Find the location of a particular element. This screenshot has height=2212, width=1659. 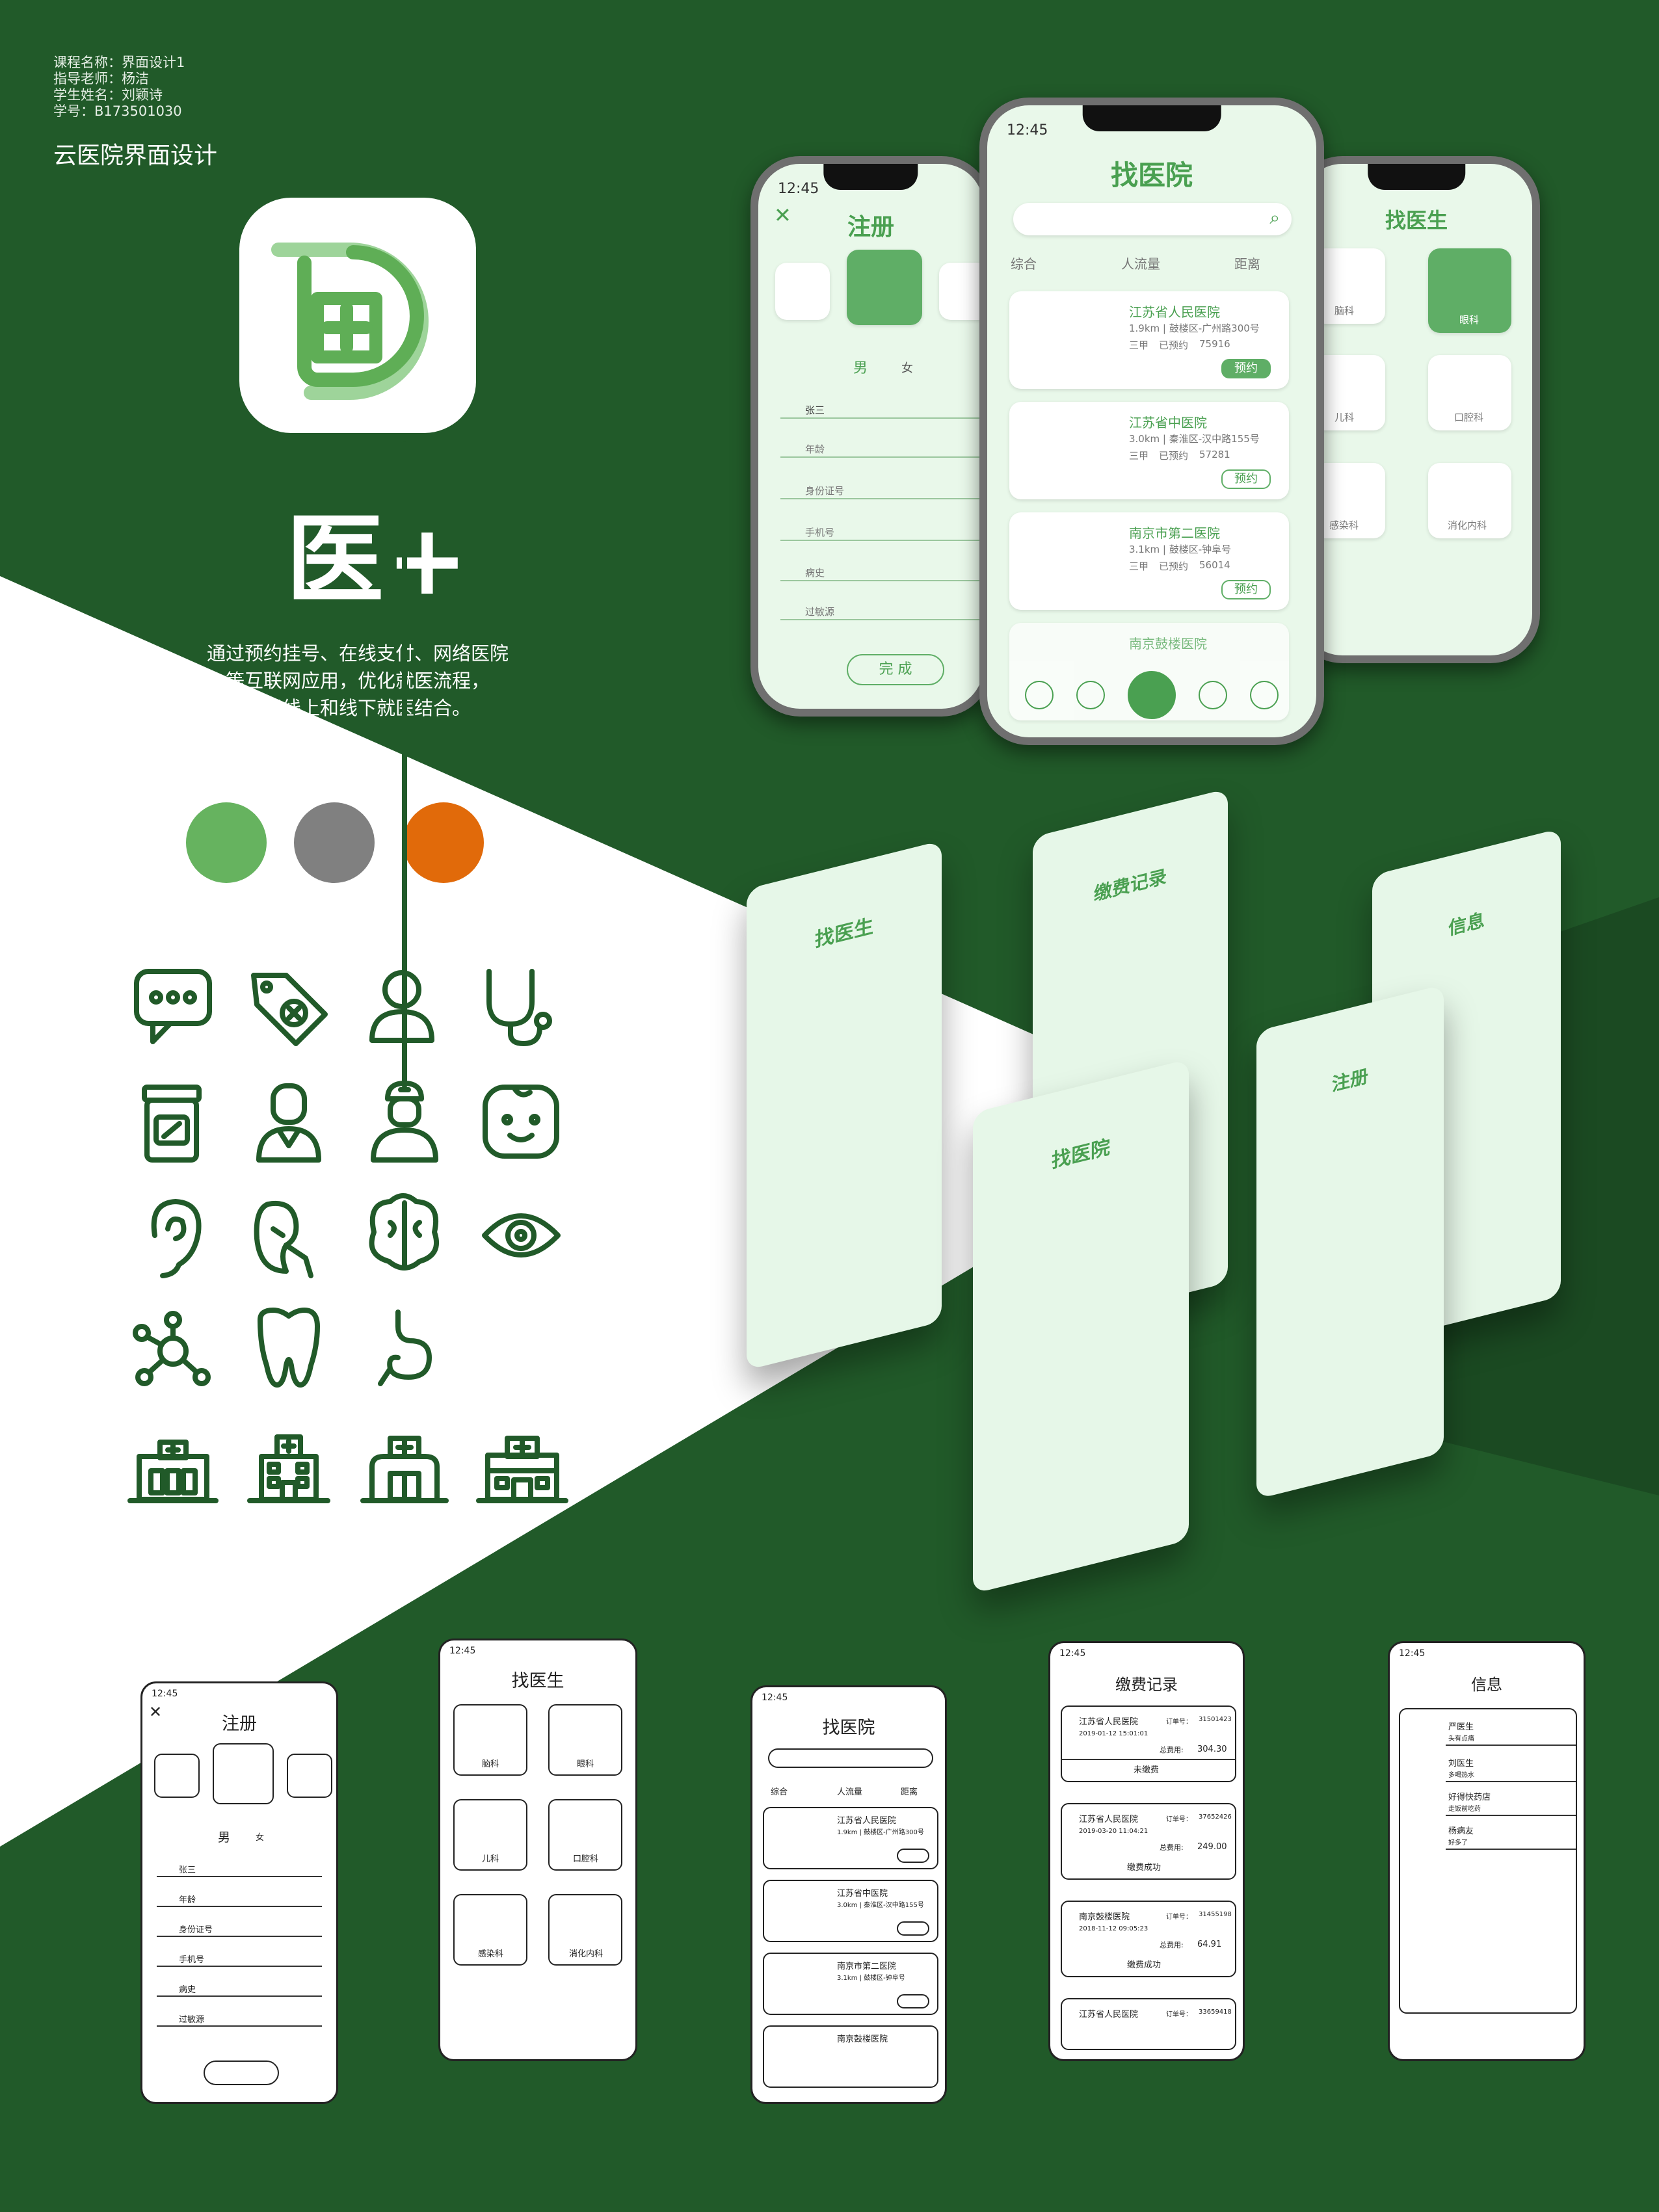

doctor-icon is located at coordinates (288, 1123).